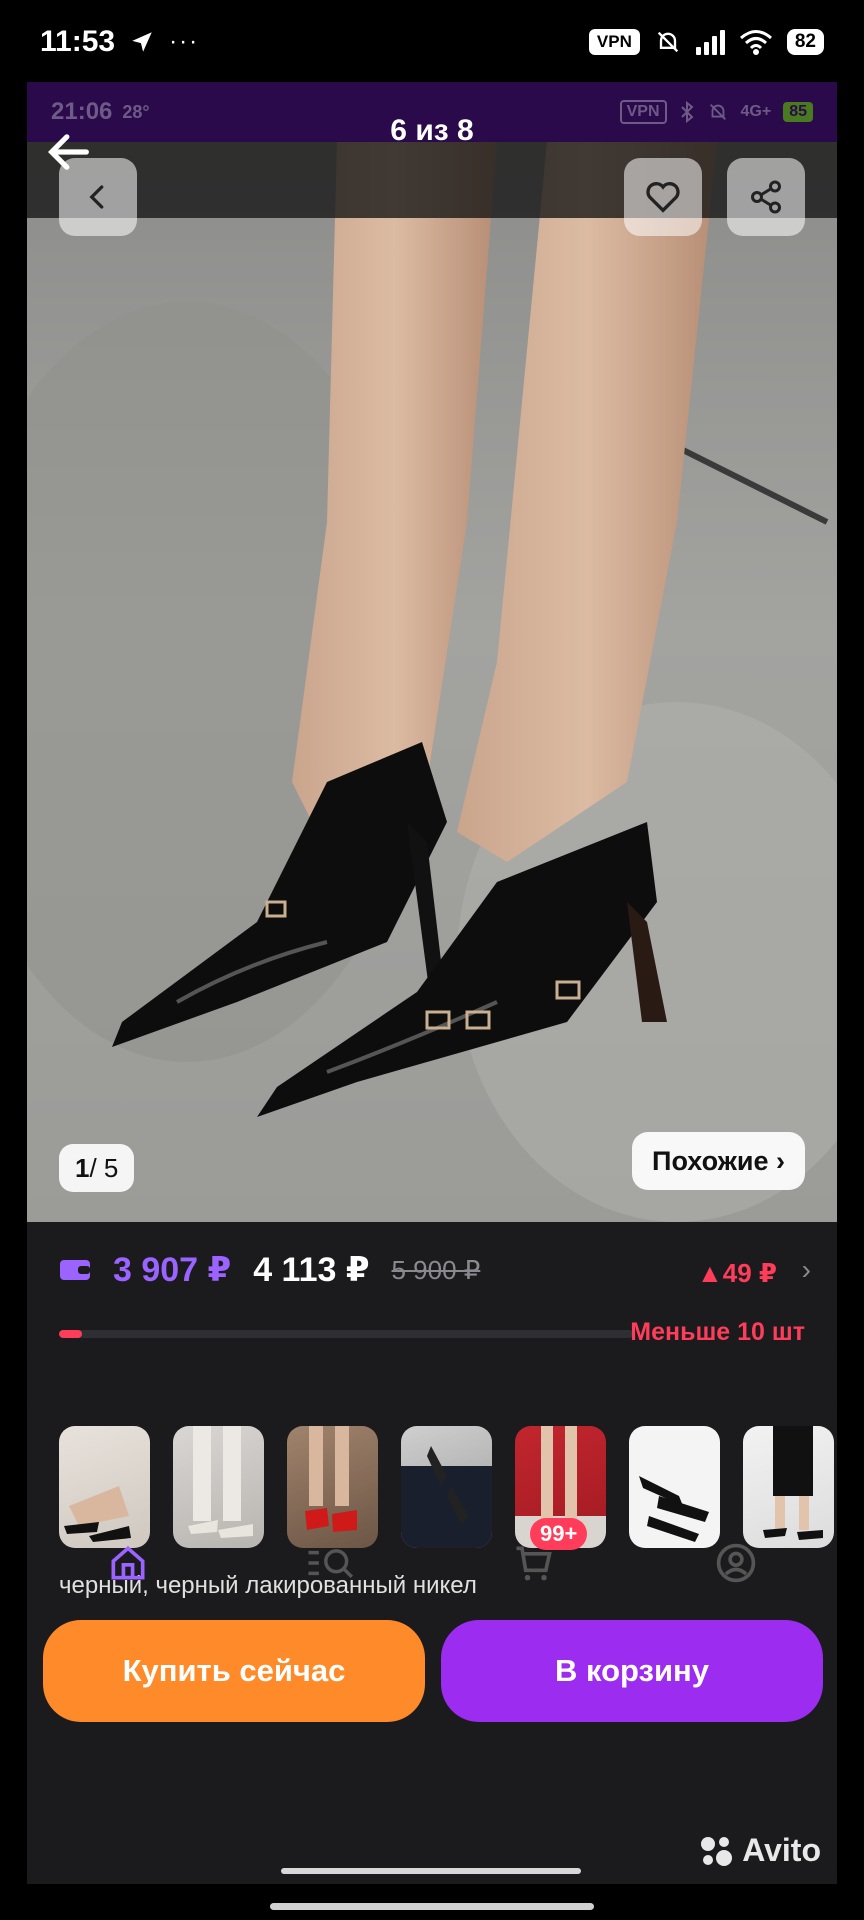 The height and width of the screenshot is (1920, 864). I want to click on bottom-navigation: 99+, so click(432, 1563).